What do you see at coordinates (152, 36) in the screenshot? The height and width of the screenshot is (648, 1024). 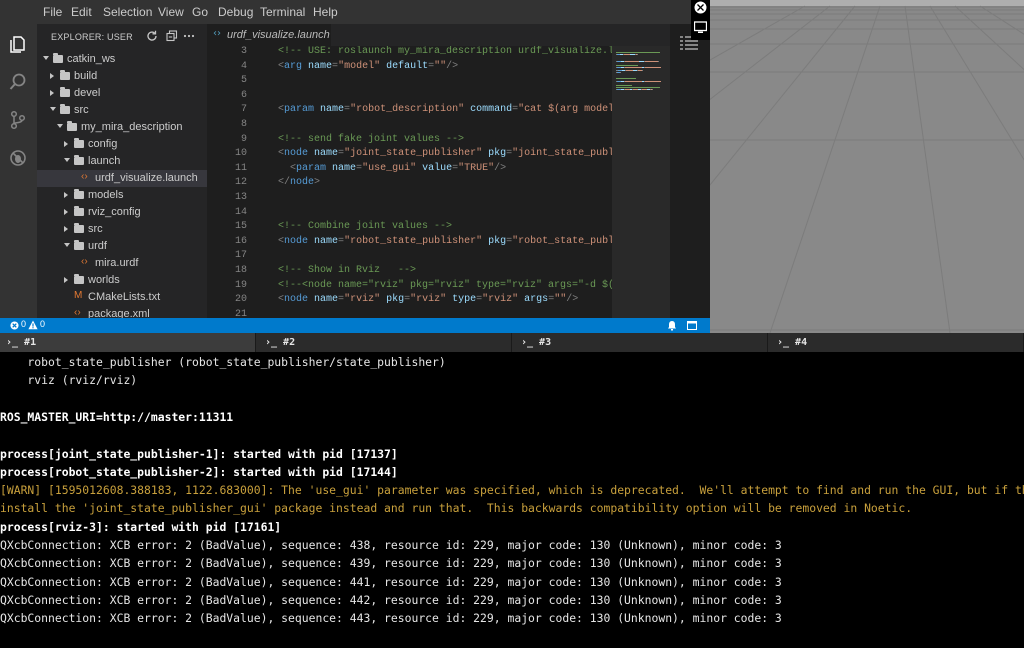 I see `refresh-icon` at bounding box center [152, 36].